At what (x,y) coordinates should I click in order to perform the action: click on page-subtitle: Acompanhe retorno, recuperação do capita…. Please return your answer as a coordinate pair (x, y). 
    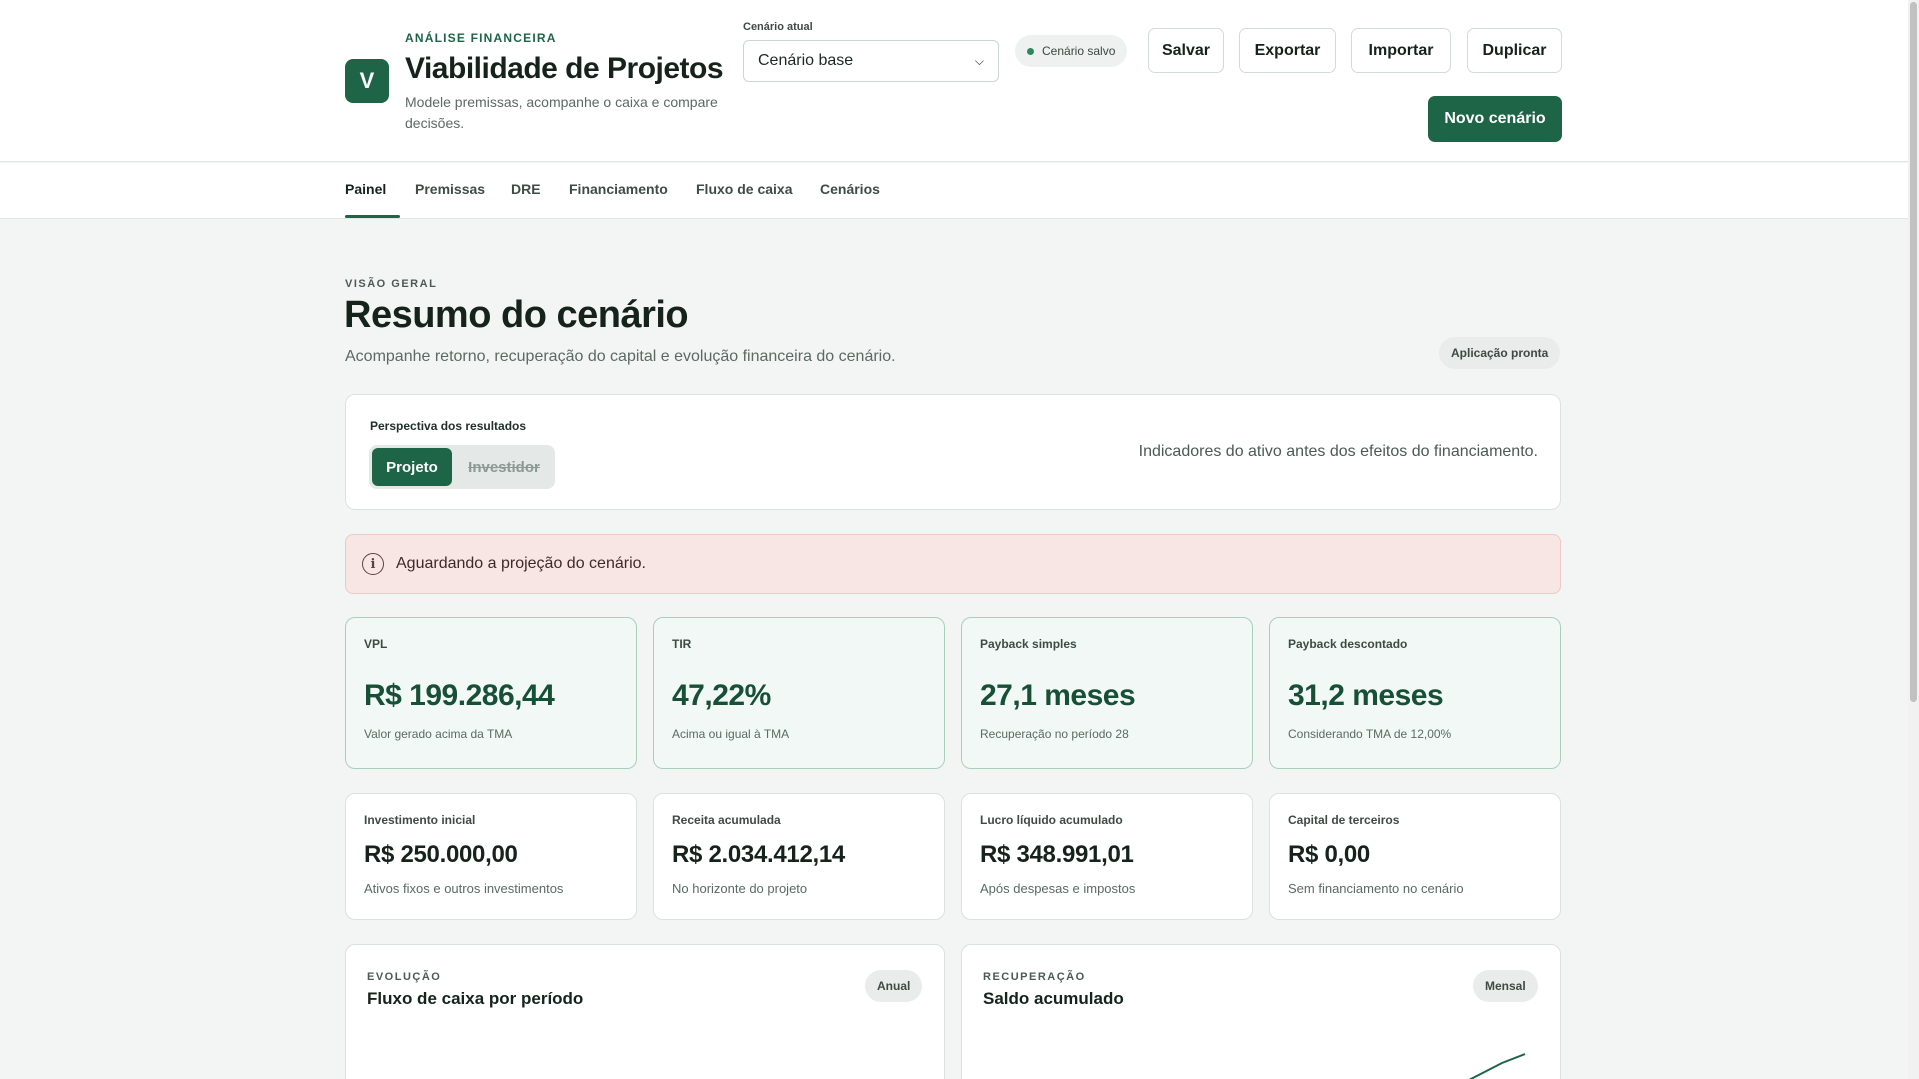
    Looking at the image, I should click on (620, 356).